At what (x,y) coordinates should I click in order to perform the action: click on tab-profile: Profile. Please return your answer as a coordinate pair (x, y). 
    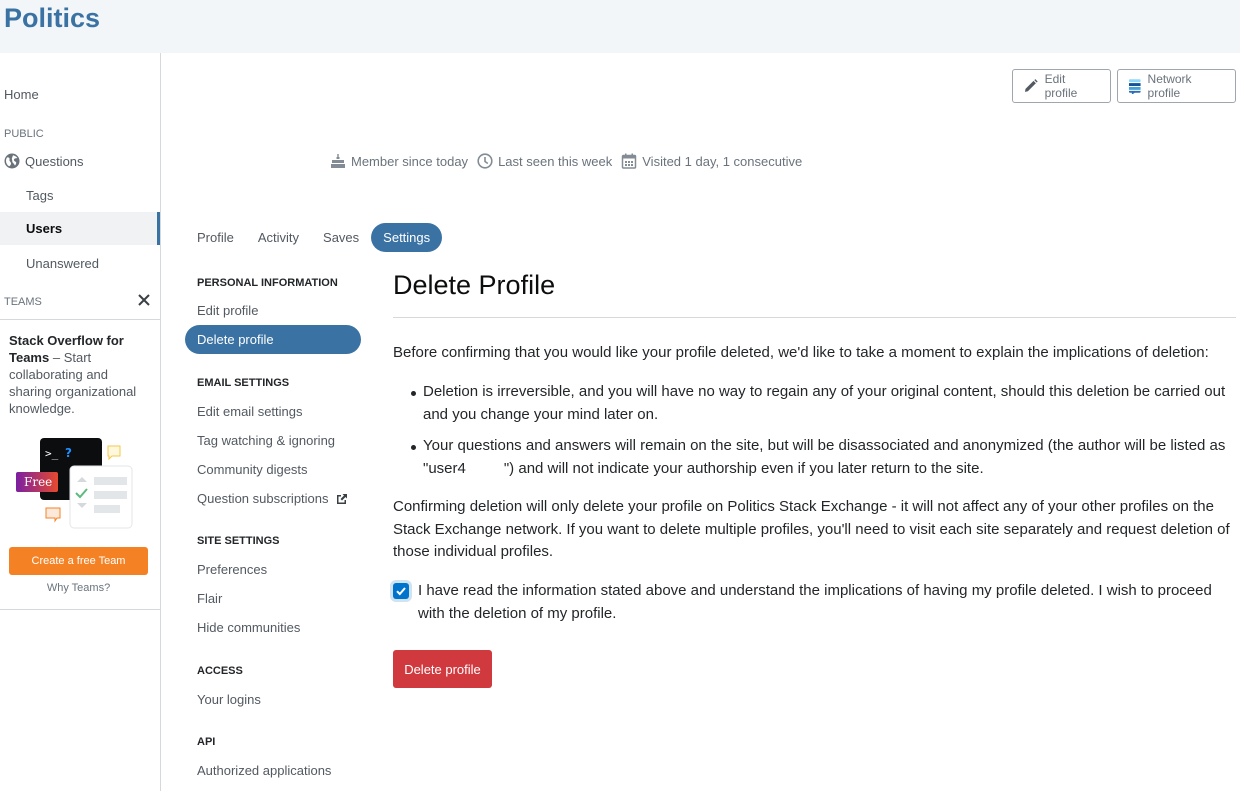
    Looking at the image, I should click on (215, 237).